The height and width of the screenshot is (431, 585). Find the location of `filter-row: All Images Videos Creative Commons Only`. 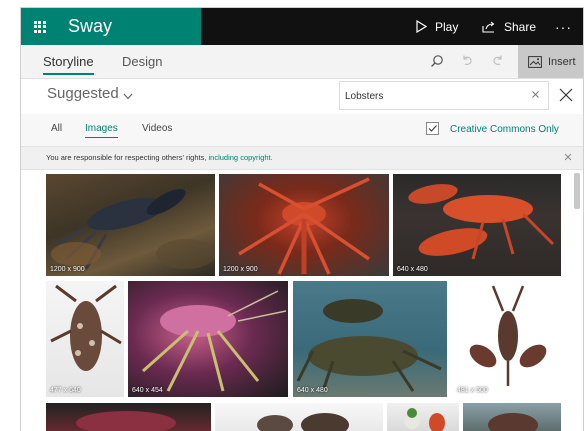

filter-row: All Images Videos Creative Commons Only is located at coordinates (302, 130).